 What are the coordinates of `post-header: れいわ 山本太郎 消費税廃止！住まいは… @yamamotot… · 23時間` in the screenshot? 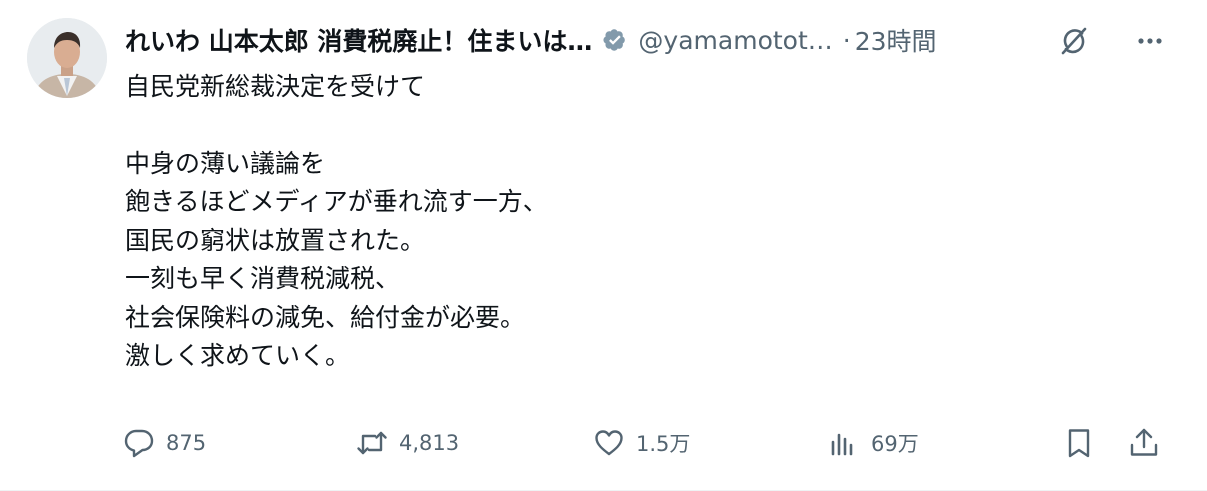 It's located at (646, 40).